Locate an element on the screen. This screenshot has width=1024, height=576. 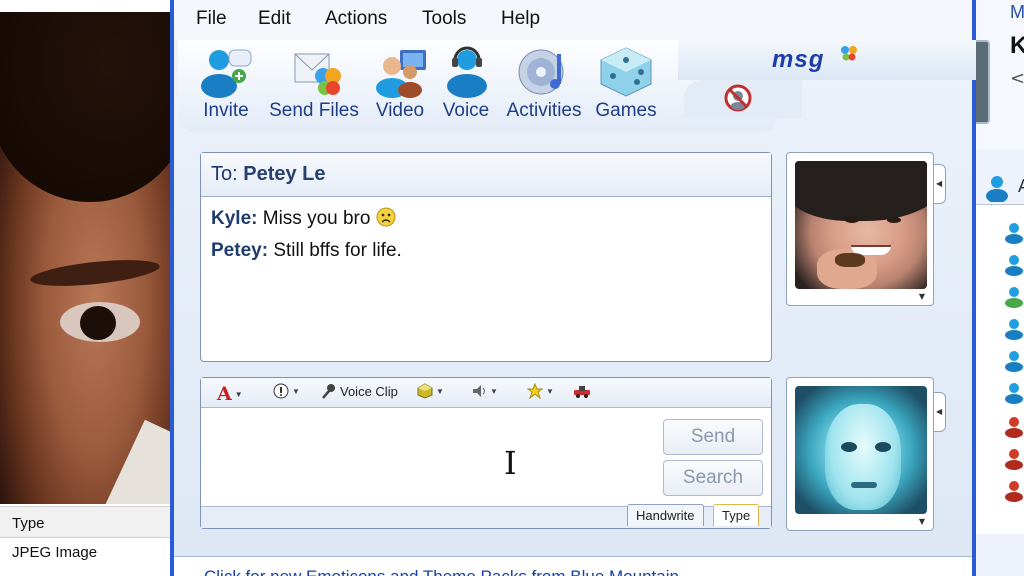
activities-label: Activities is located at coordinates (544, 110).